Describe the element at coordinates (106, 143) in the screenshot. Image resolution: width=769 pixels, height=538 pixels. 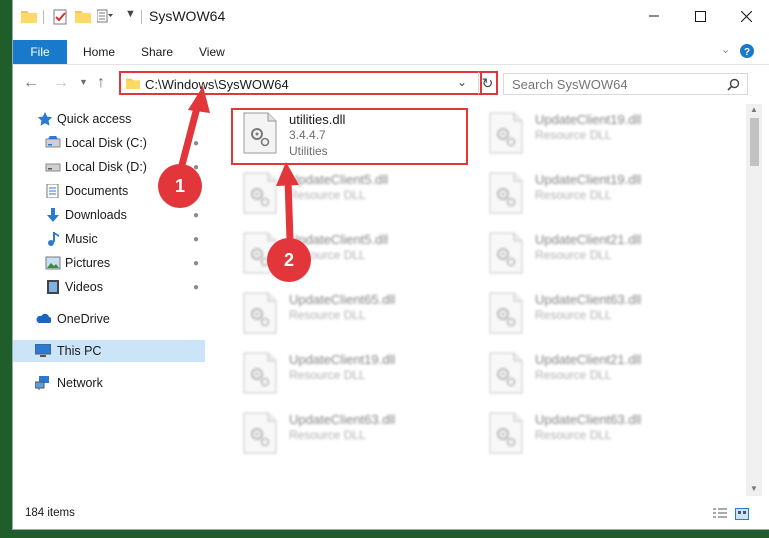
I see `sidebar-item-label: Local Disk (C:)` at that location.